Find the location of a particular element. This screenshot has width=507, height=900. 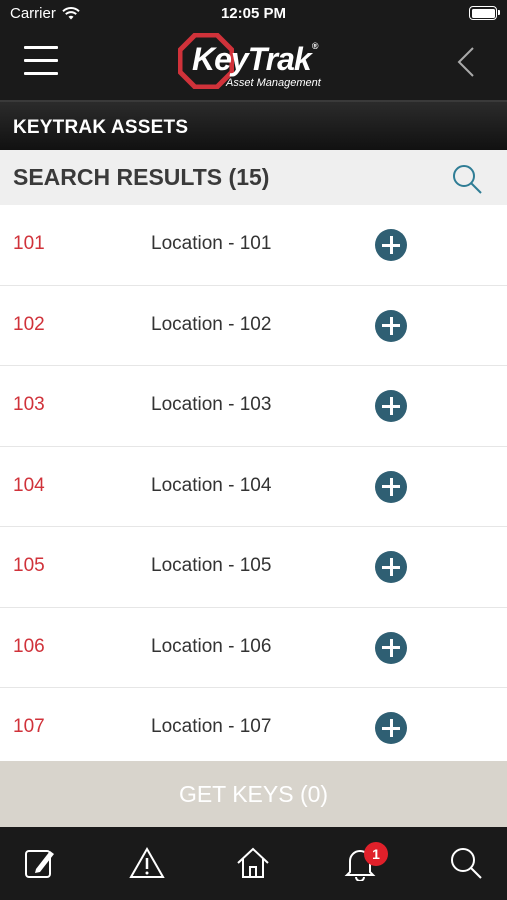

asset-id: 101 is located at coordinates (29, 244).